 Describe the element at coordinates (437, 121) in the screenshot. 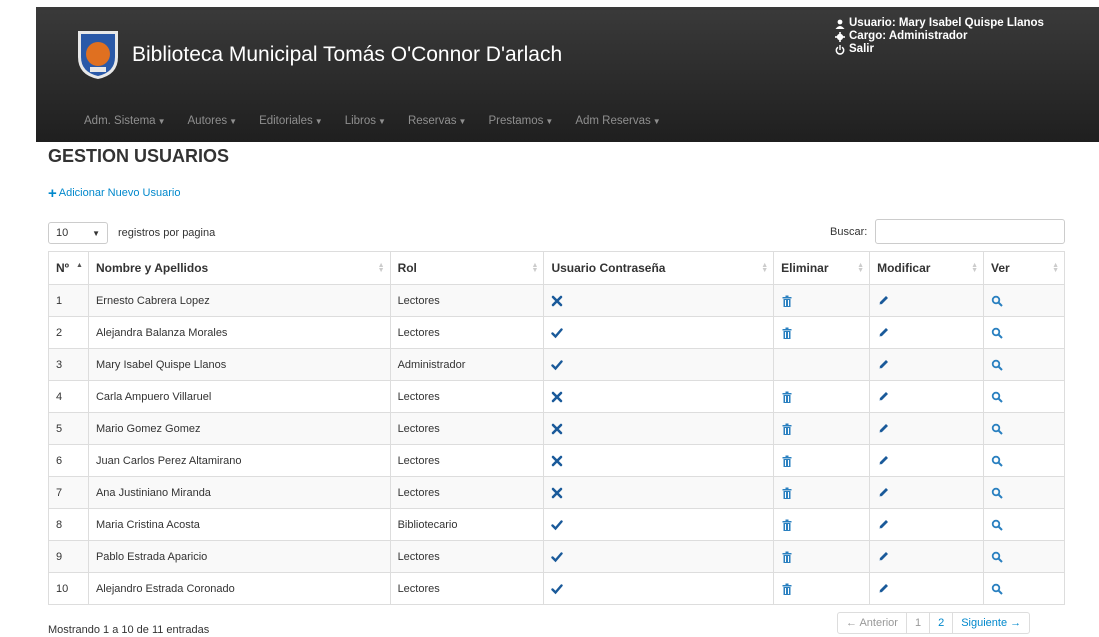

I see `menu-reservas: Reservas ▼` at that location.